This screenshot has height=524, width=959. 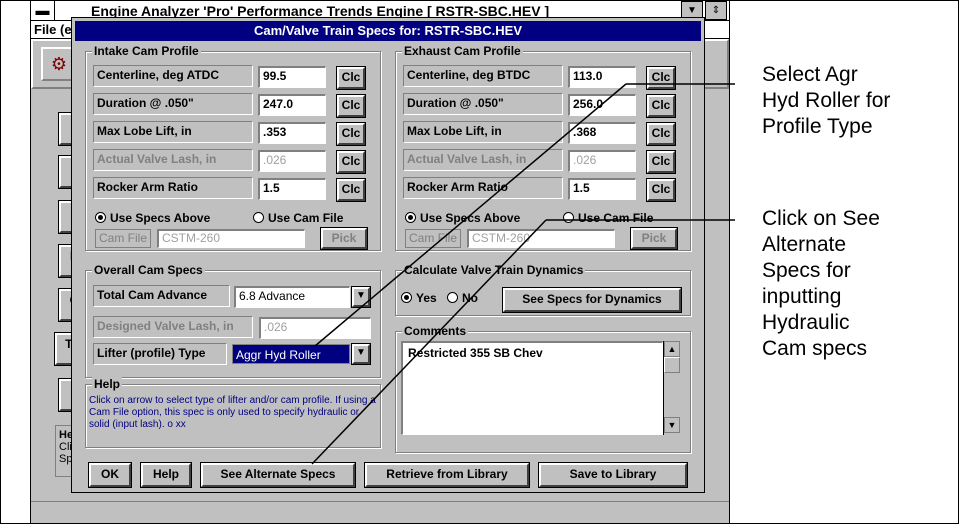 I want to click on annotation-top-line-2: Hyd Roller for, so click(x=826, y=100).